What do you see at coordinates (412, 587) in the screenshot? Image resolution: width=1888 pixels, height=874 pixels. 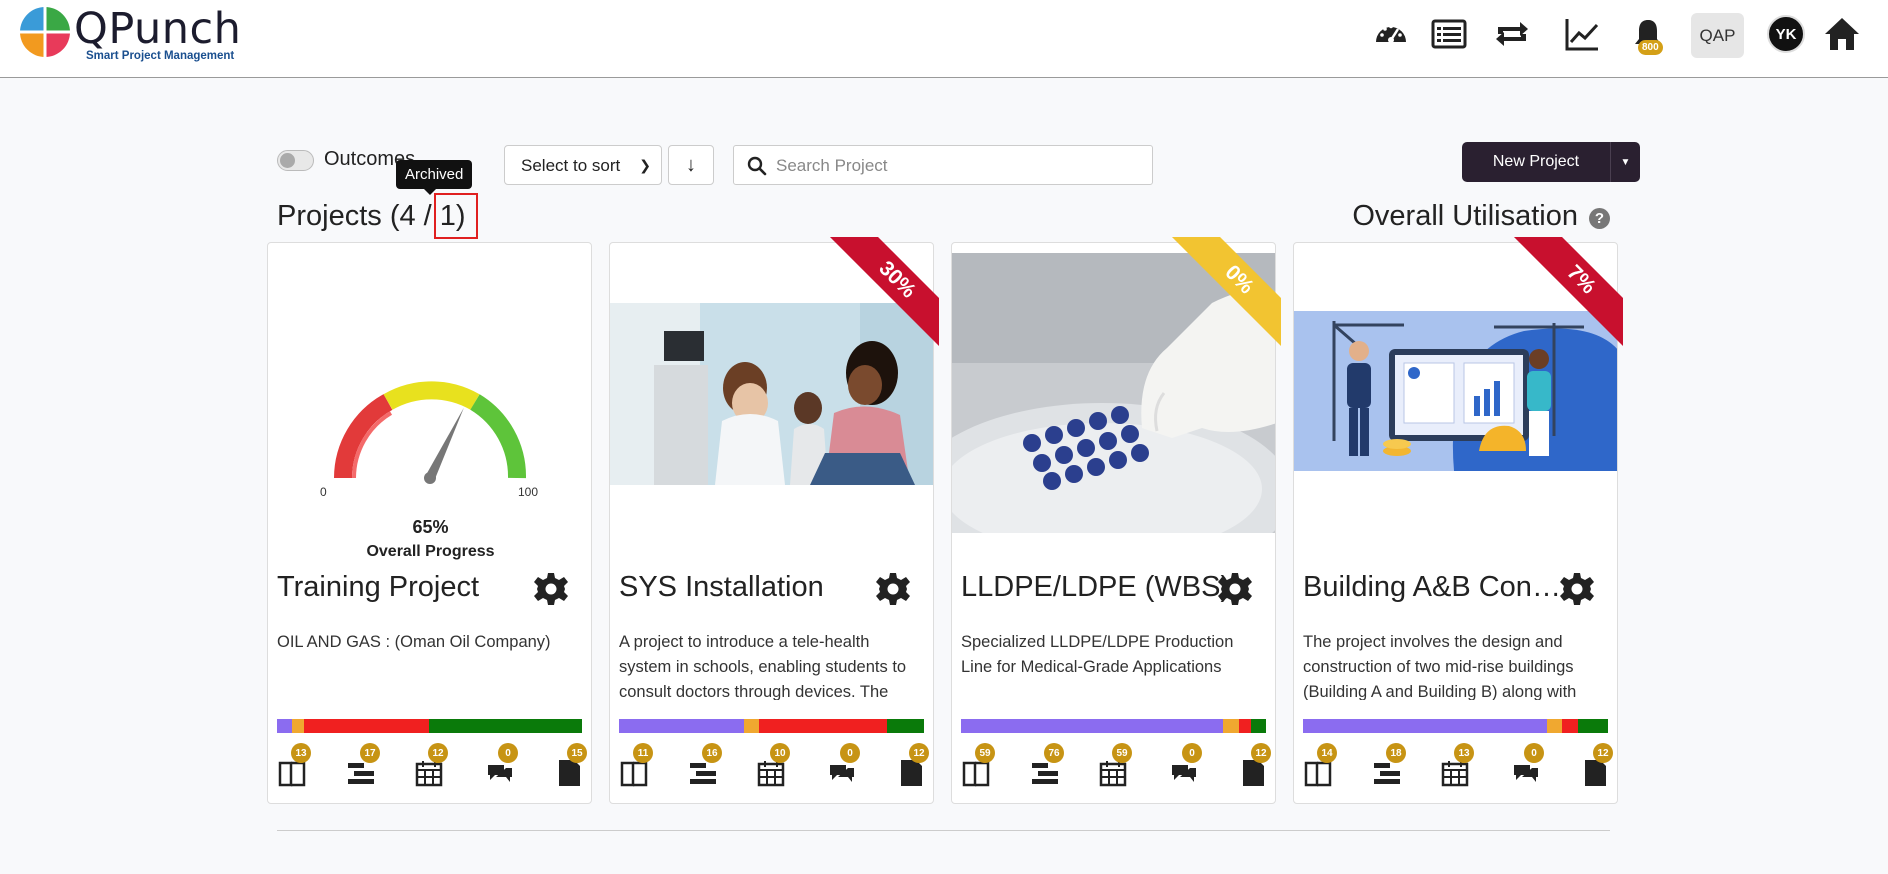 I see `project-title: Training Project` at bounding box center [412, 587].